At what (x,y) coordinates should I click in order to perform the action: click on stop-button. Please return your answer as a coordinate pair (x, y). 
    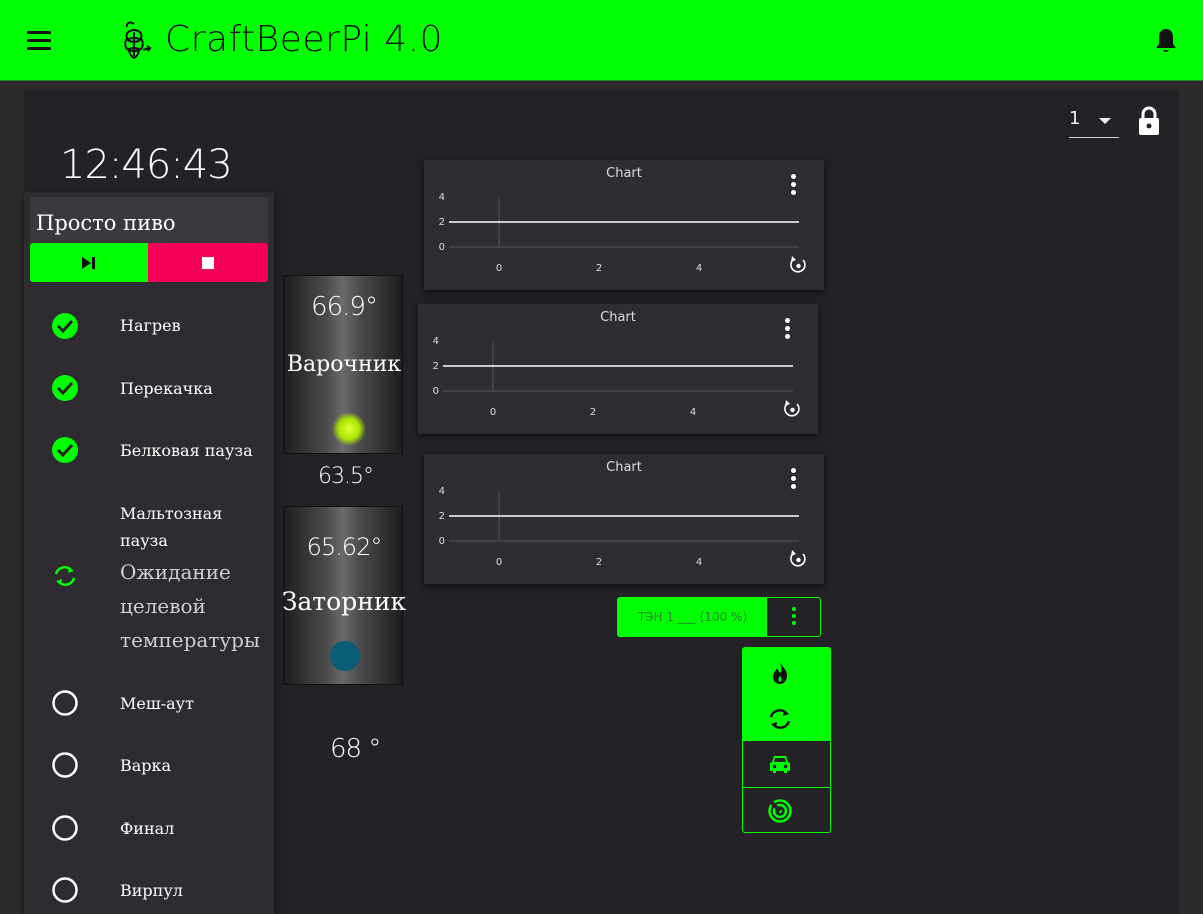
    Looking at the image, I should click on (208, 262).